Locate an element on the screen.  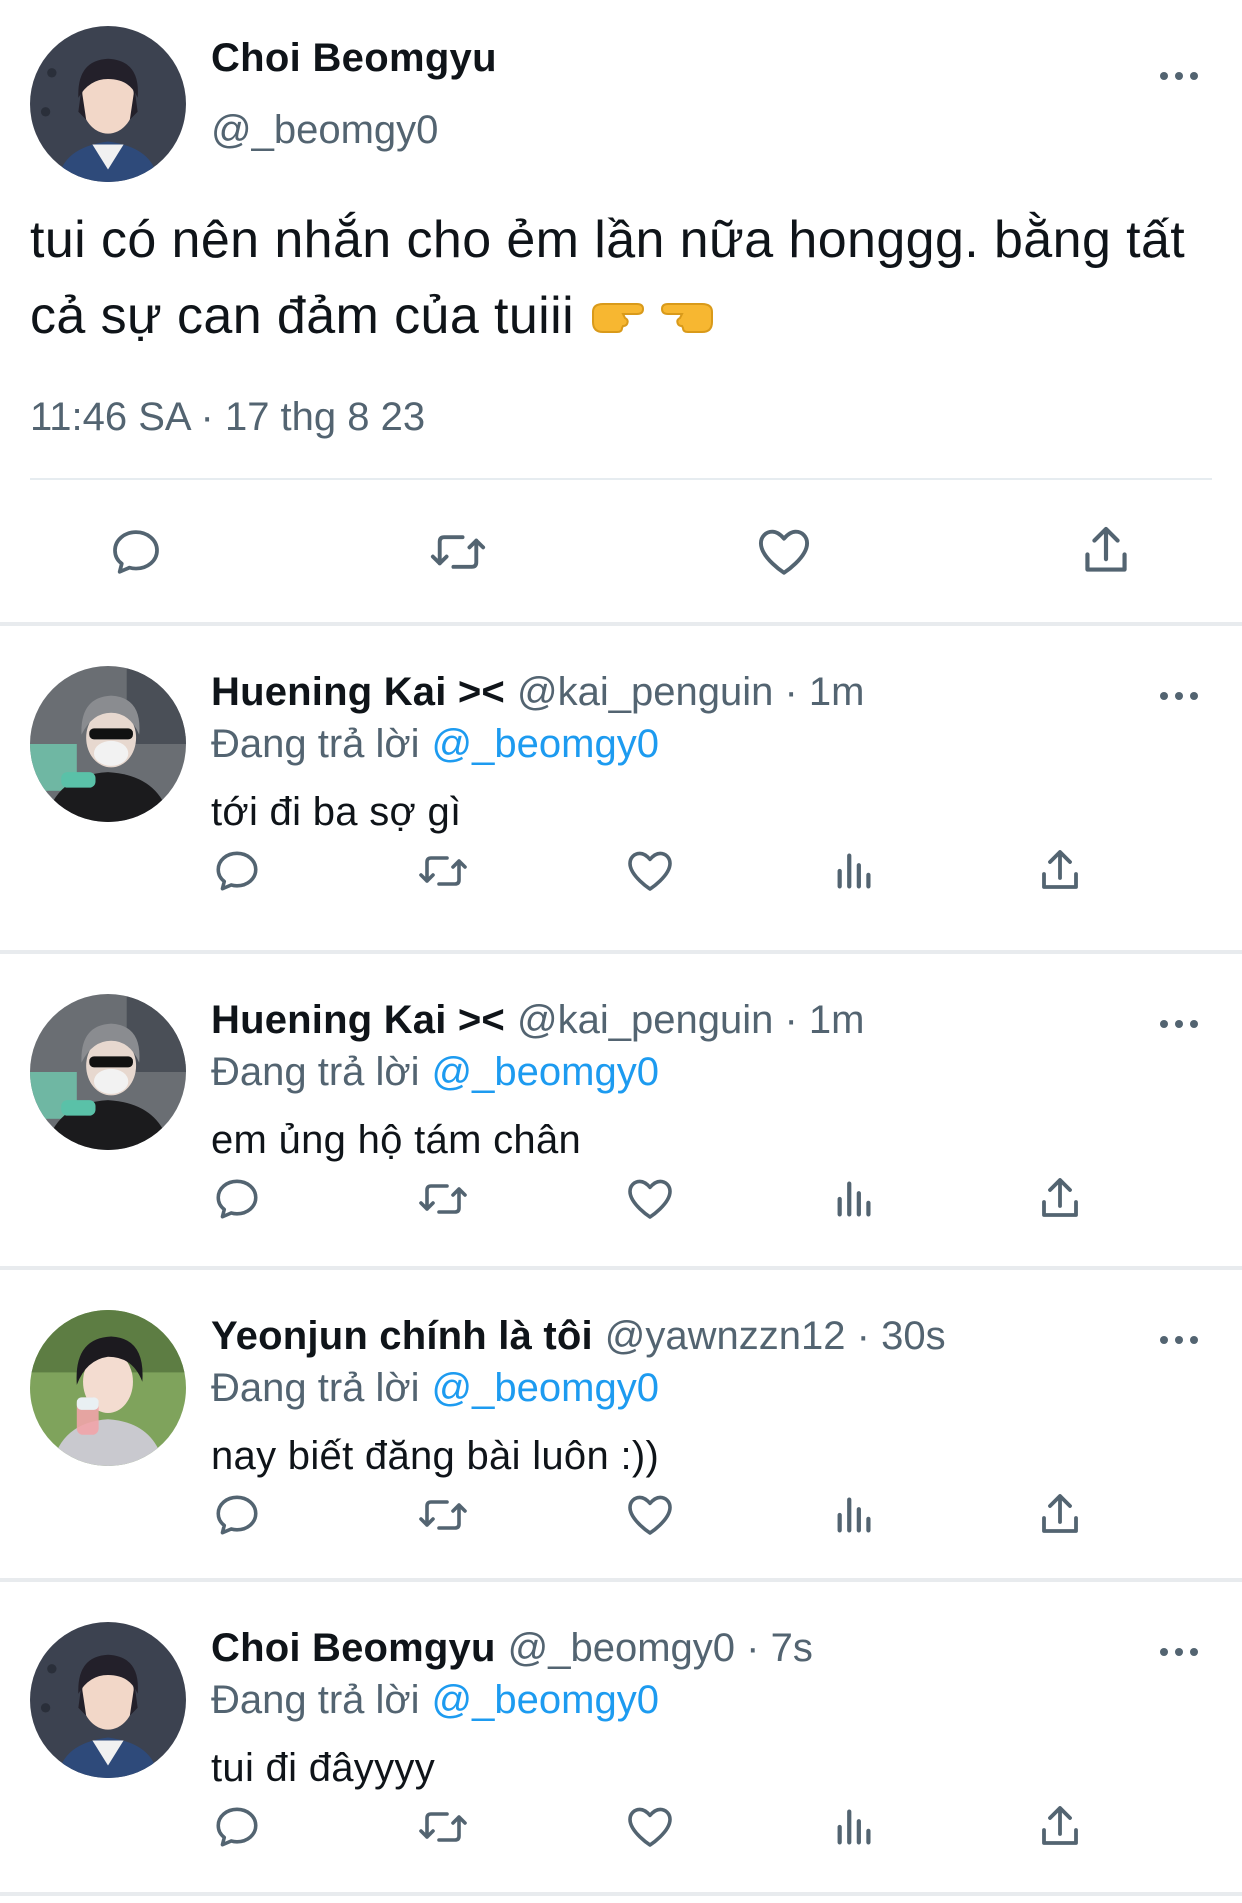
tweet-time: · 7s is located at coordinates (779, 1648).